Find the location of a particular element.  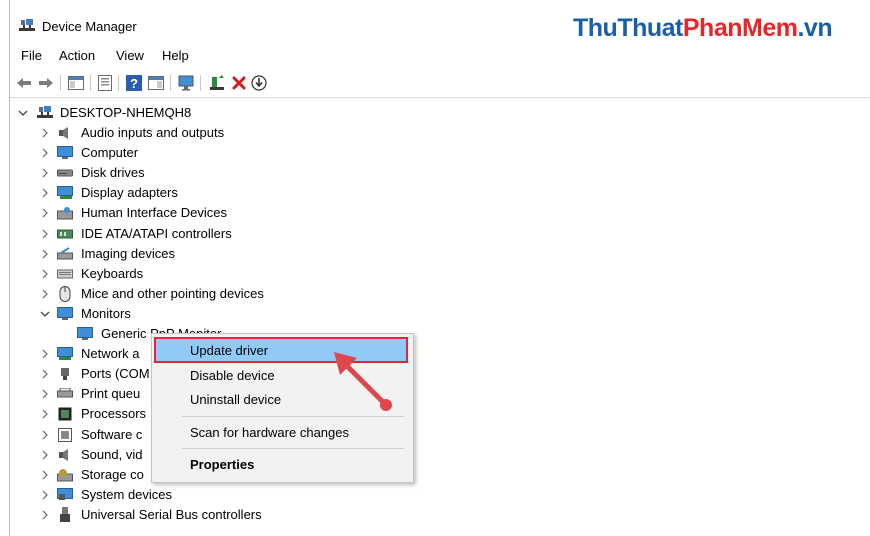

tree-item: Disk drives is located at coordinates (210, 173).